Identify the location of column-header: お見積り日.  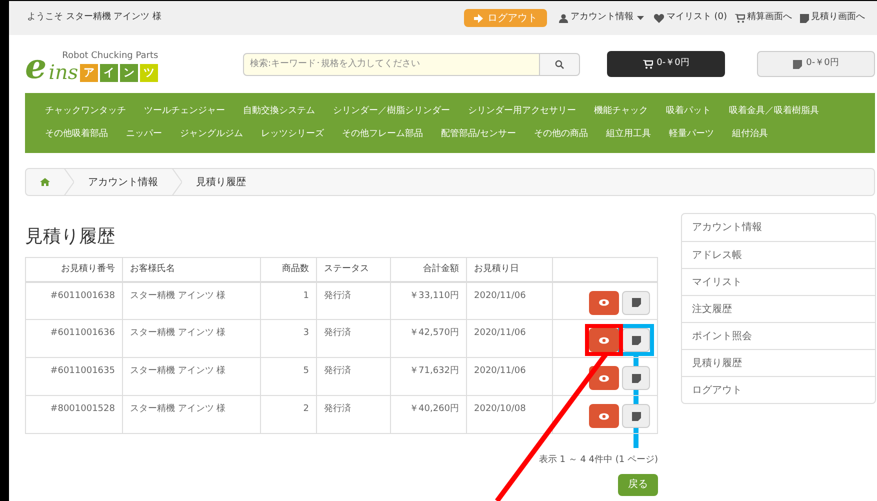
(509, 270).